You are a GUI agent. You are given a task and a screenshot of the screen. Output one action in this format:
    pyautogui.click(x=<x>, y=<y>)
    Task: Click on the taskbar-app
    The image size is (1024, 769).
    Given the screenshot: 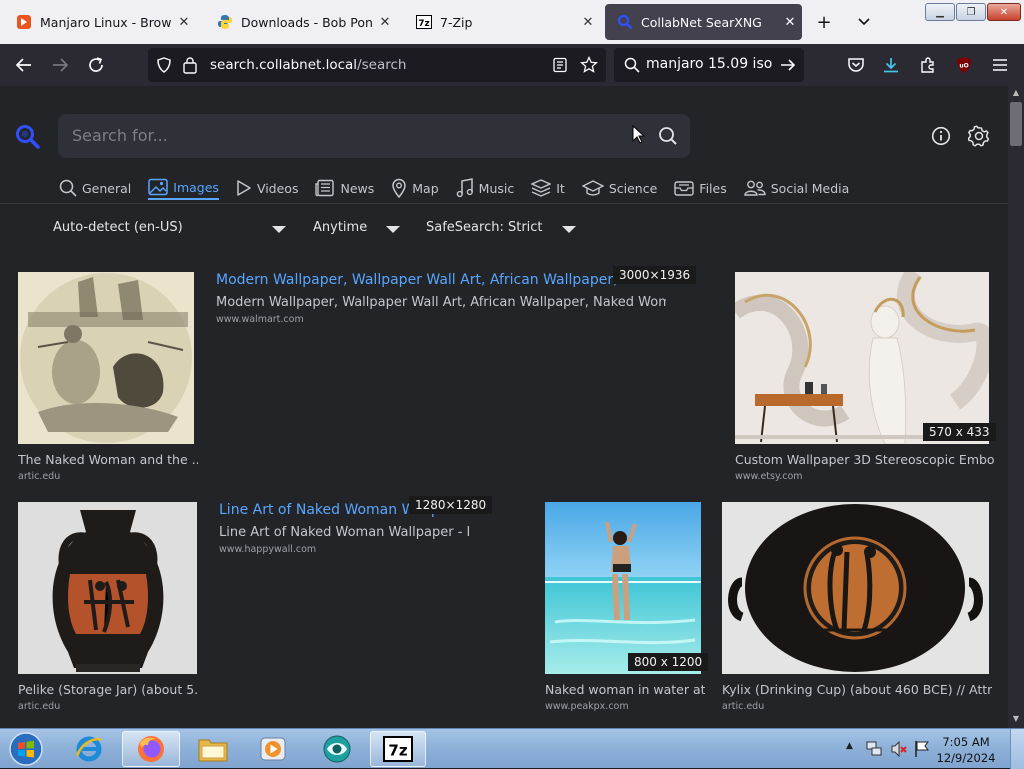 What is the action you would take?
    pyautogui.click(x=337, y=749)
    